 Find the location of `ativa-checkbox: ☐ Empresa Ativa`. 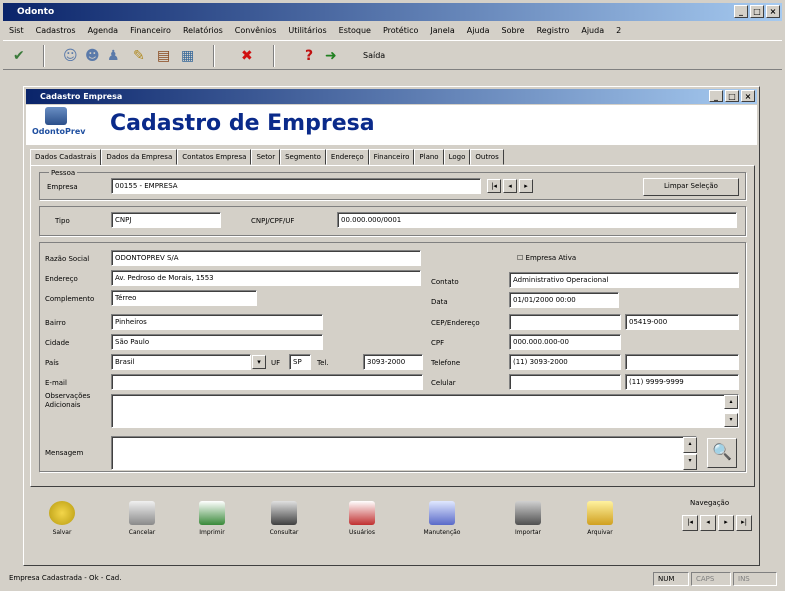

ativa-checkbox: ☐ Empresa Ativa is located at coordinates (546, 258).